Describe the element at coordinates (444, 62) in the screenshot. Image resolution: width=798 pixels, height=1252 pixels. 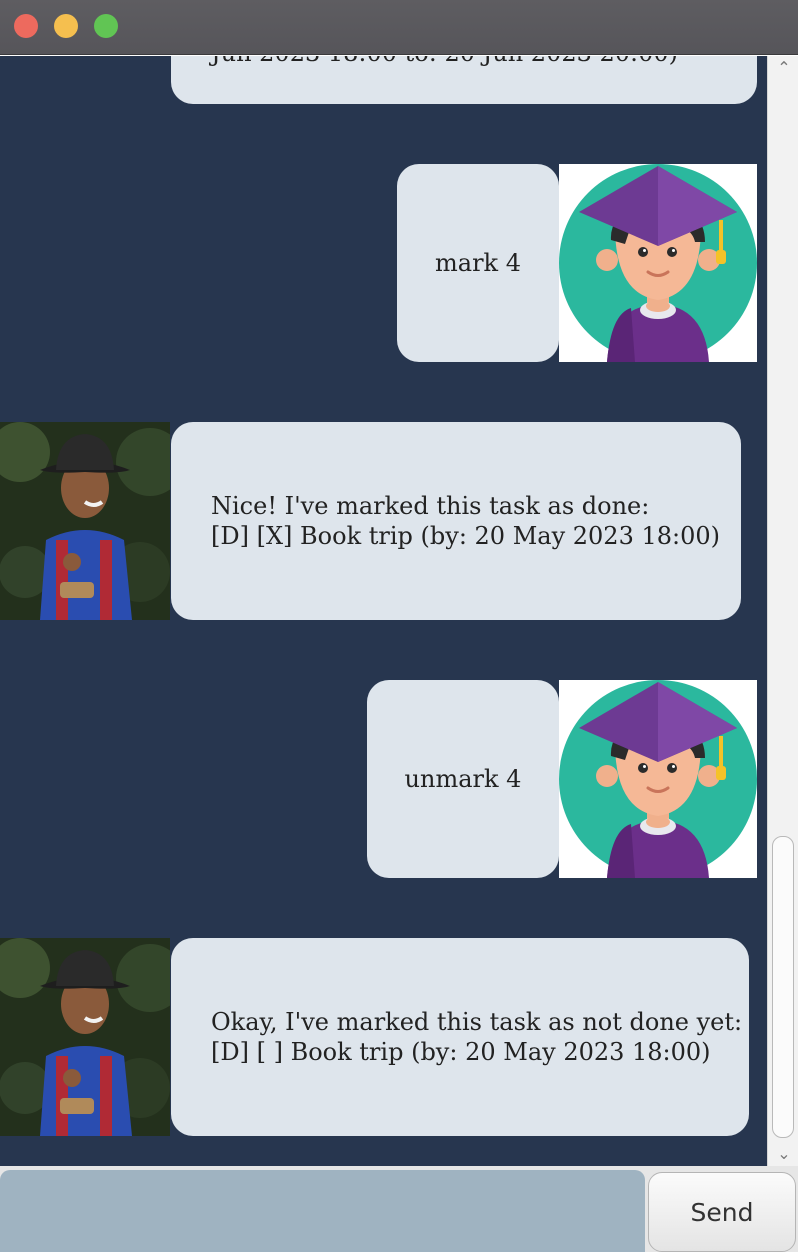
I see `bot-message-text: Jun 2023 18:00 to: 20 Jun 2023 20:00)` at that location.